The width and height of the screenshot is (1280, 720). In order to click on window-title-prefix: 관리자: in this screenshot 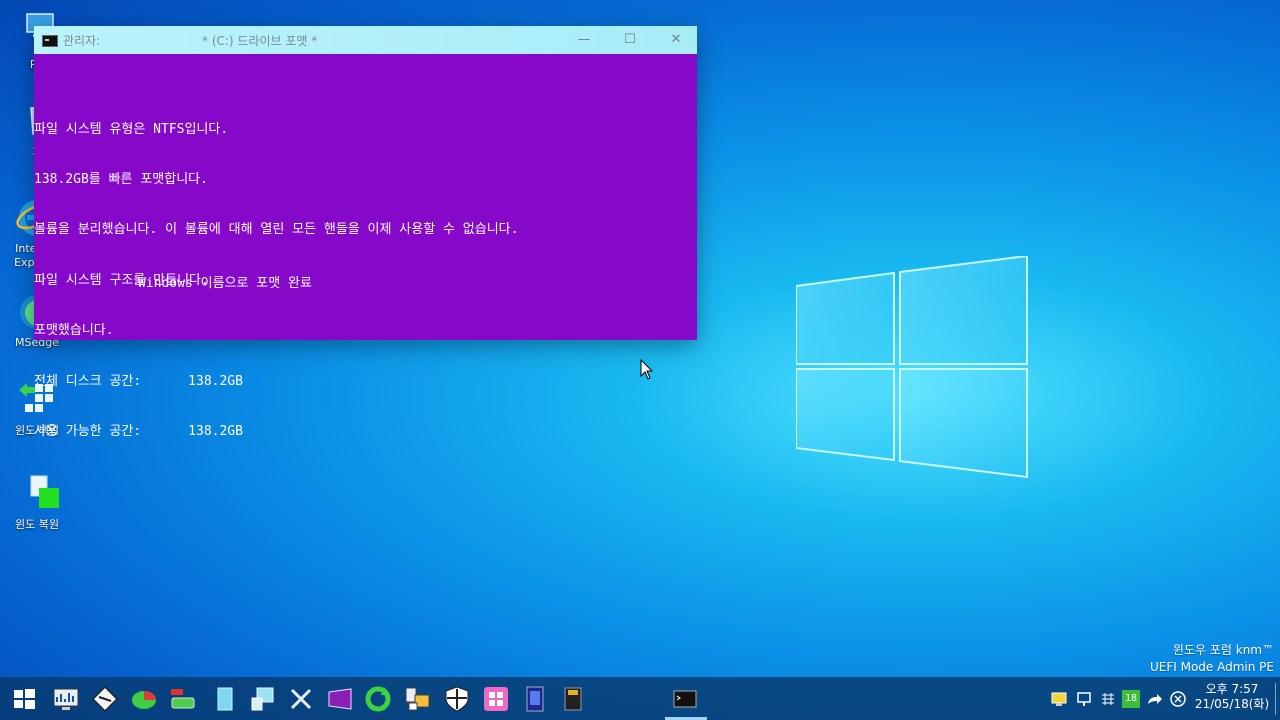, I will do `click(82, 41)`.